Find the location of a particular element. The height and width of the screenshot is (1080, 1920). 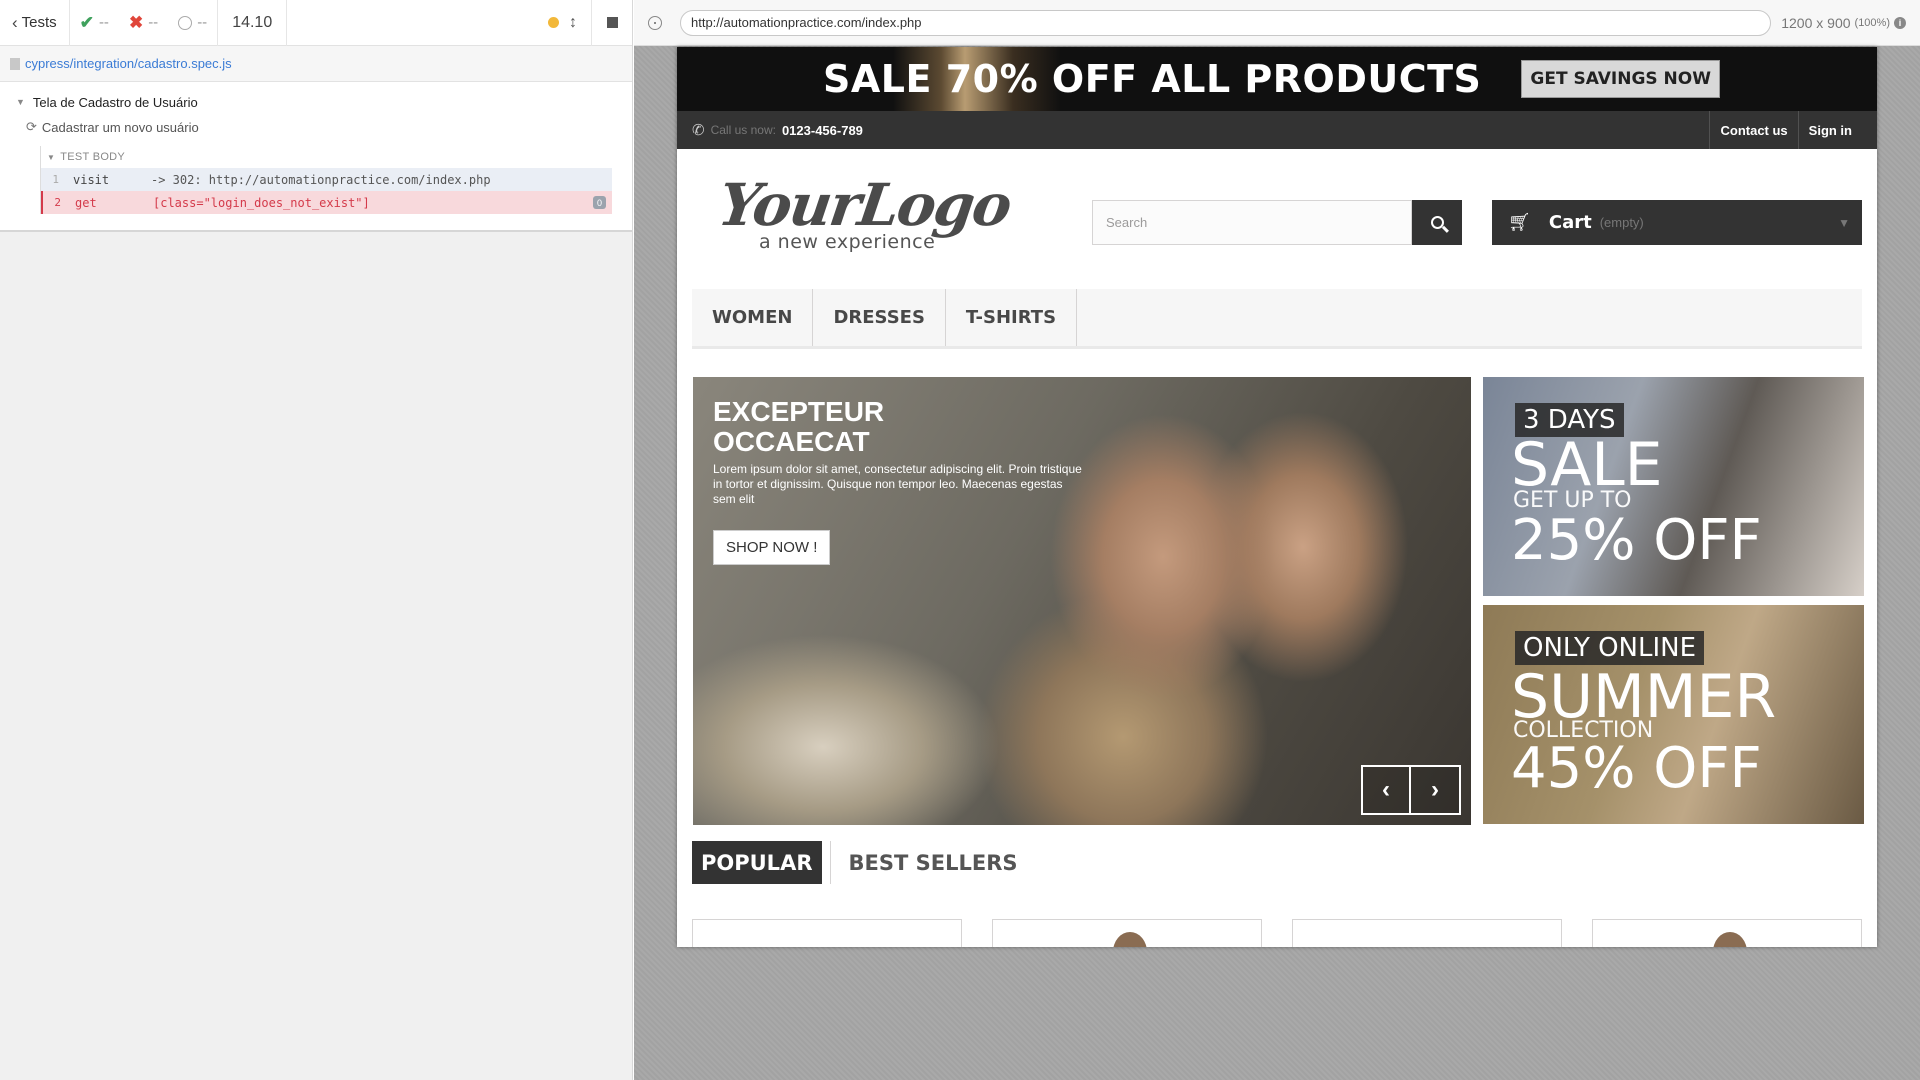

search-form: Search is located at coordinates (1277, 222).